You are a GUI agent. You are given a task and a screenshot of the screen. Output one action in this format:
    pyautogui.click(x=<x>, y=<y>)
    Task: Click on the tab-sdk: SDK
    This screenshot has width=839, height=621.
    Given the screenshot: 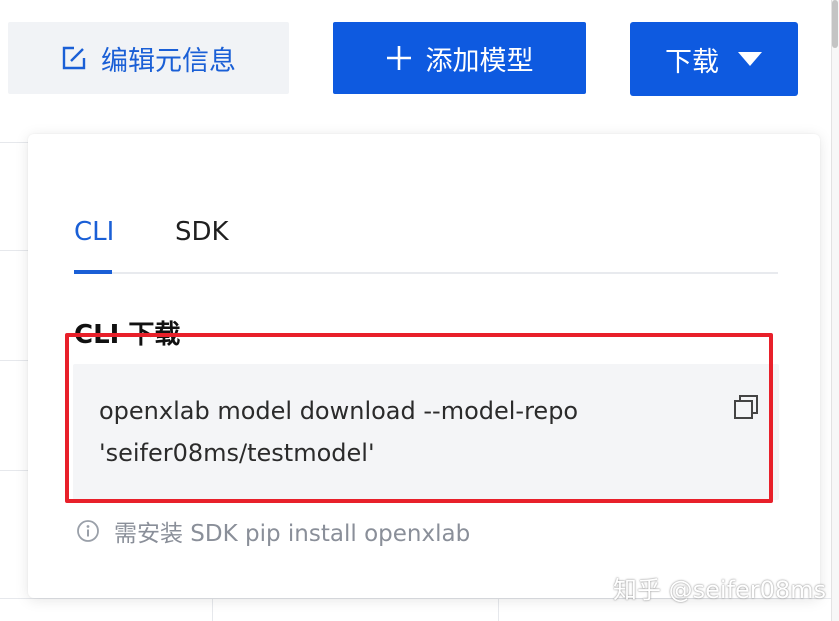 What is the action you would take?
    pyautogui.click(x=202, y=243)
    